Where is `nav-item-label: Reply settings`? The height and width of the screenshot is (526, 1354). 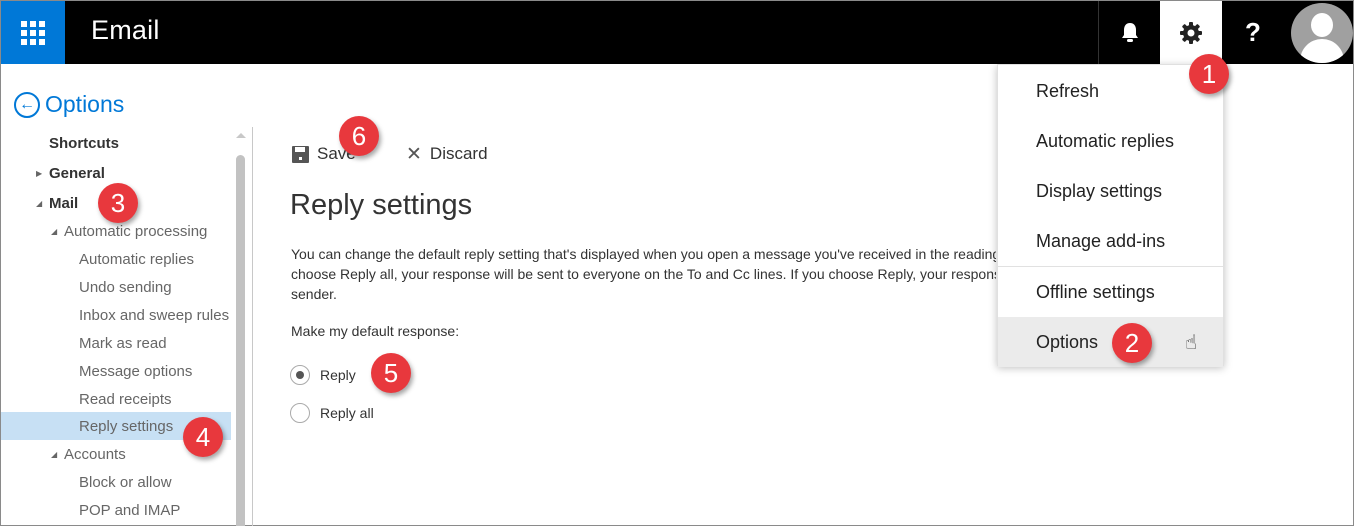 nav-item-label: Reply settings is located at coordinates (126, 426).